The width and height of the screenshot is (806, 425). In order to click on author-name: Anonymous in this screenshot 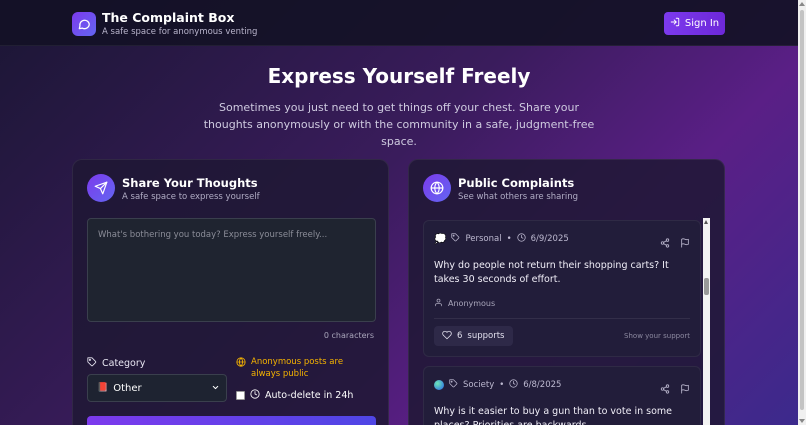, I will do `click(472, 303)`.